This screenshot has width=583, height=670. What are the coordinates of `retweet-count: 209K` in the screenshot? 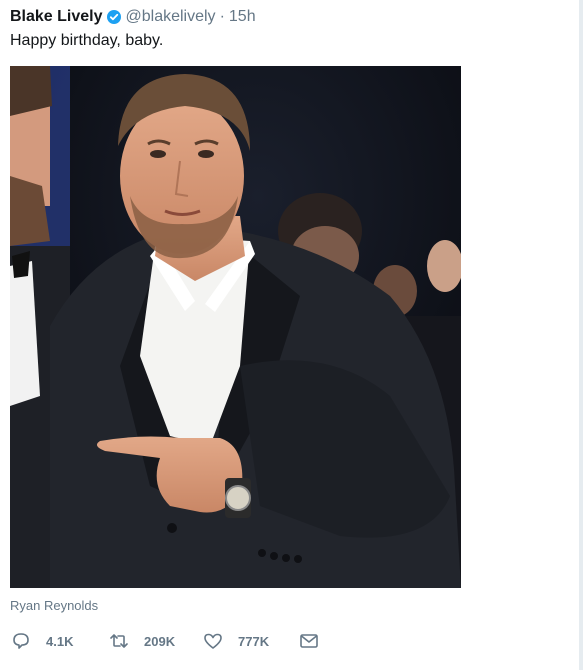 It's located at (160, 641).